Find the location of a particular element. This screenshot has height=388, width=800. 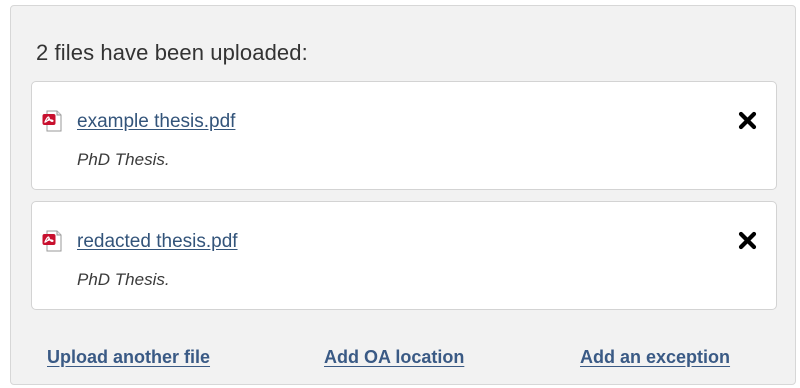

upload-another-file-link: Upload another file is located at coordinates (128, 357).